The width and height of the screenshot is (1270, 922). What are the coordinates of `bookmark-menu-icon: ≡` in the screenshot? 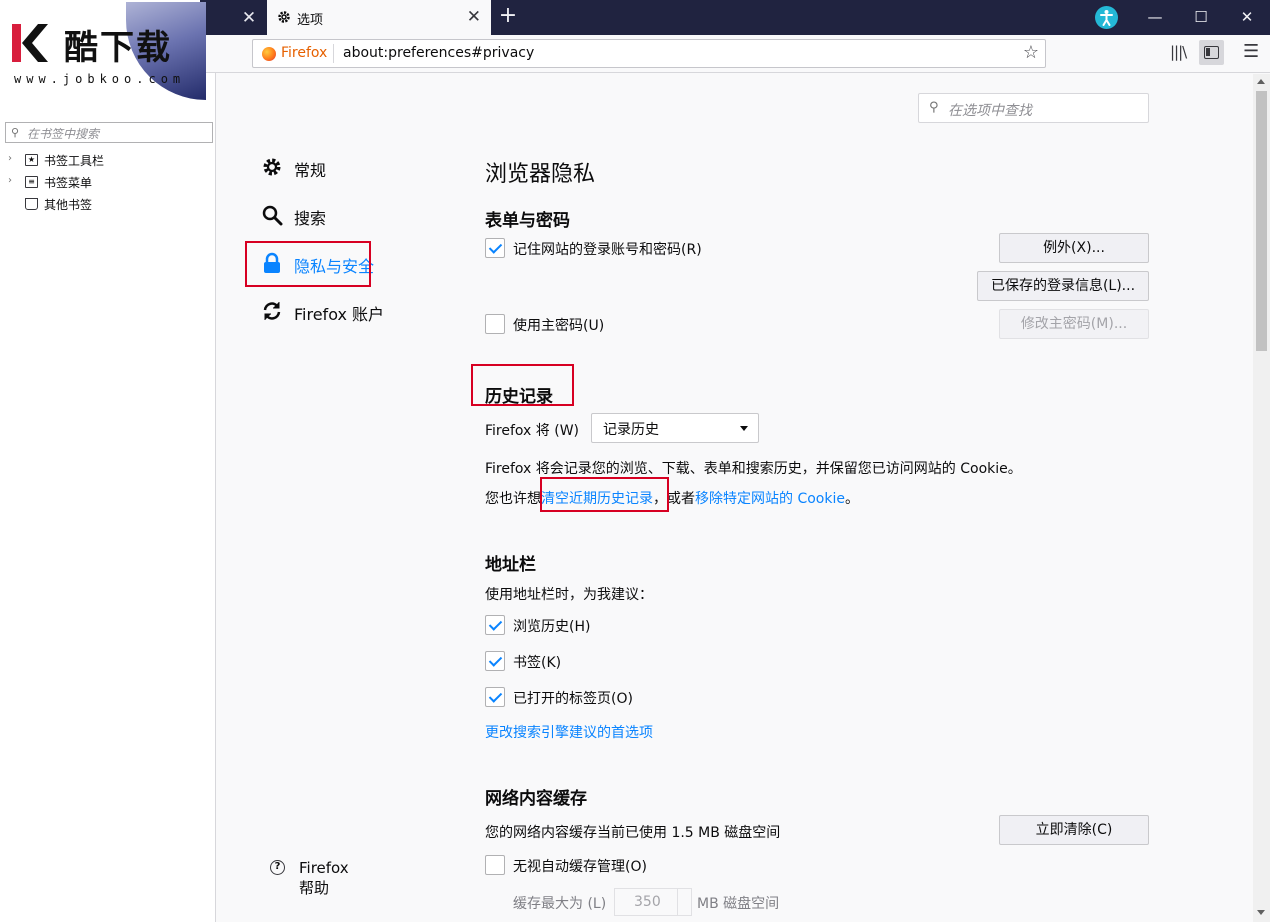 It's located at (31, 182).